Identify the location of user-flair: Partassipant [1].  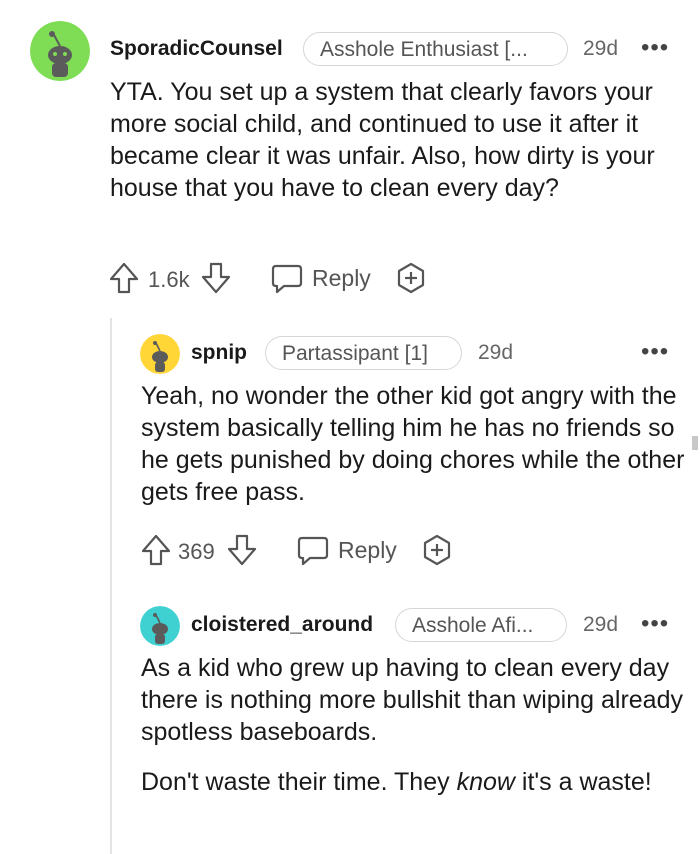
(363, 353).